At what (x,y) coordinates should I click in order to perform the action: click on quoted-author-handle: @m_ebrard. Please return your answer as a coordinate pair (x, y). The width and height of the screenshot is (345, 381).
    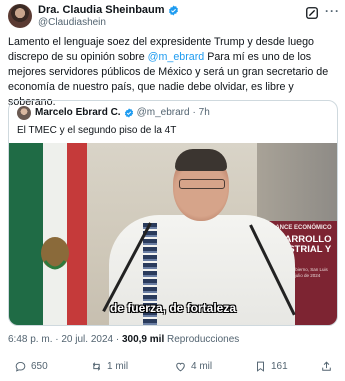
    Looking at the image, I should click on (163, 112).